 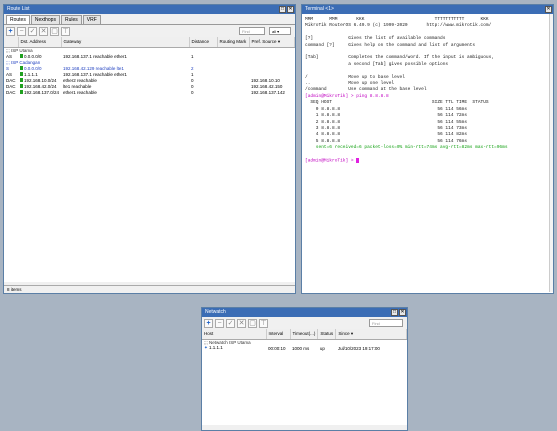 I want to click on terminal-cursor, so click(x=358, y=160).